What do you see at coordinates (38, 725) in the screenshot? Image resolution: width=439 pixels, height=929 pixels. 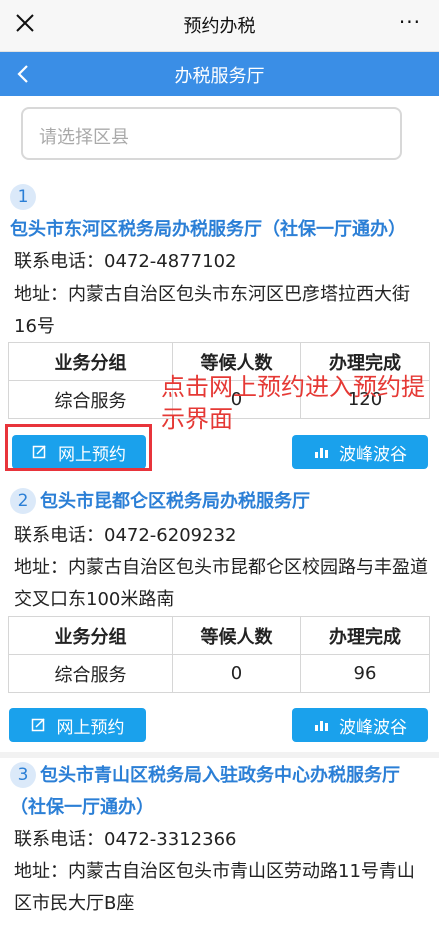 I see `edit-icon` at bounding box center [38, 725].